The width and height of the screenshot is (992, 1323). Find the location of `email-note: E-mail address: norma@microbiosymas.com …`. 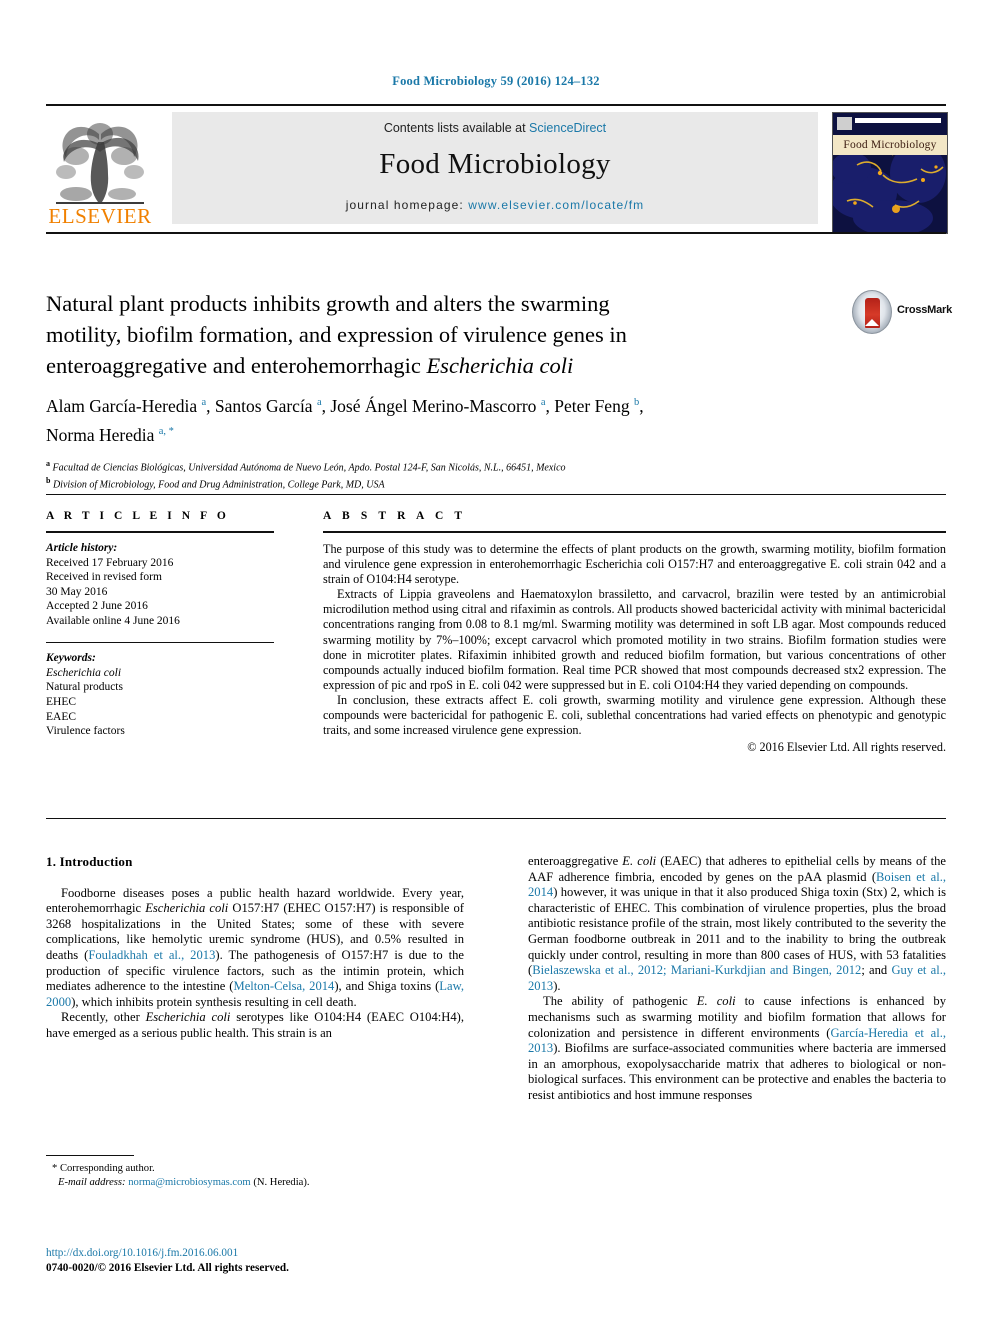

email-note: E-mail address: norma@microbiosymas.com … is located at coordinates (255, 1183).